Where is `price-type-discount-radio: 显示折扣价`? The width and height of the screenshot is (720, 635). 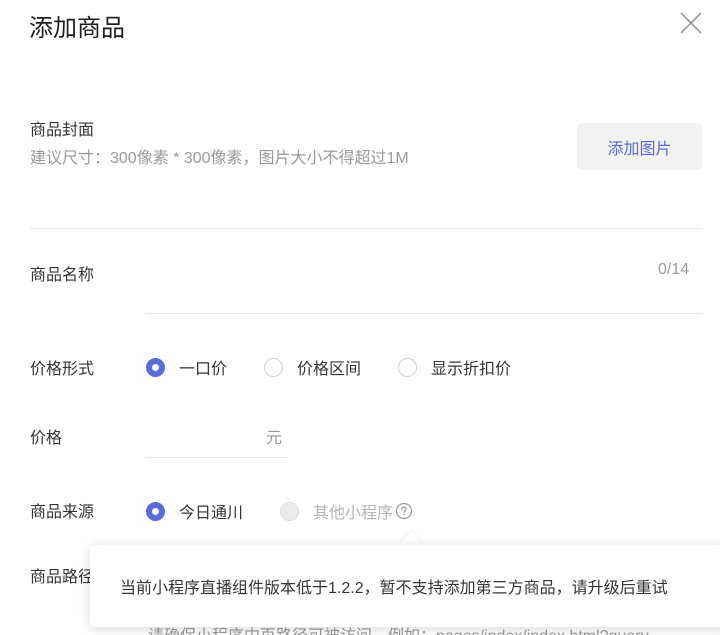 price-type-discount-radio: 显示折扣价 is located at coordinates (454, 367).